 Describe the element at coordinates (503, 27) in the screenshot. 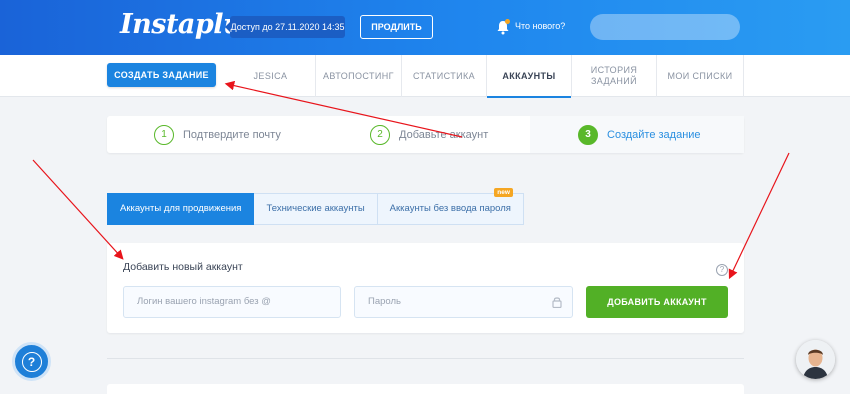

I see `bell-icon` at that location.